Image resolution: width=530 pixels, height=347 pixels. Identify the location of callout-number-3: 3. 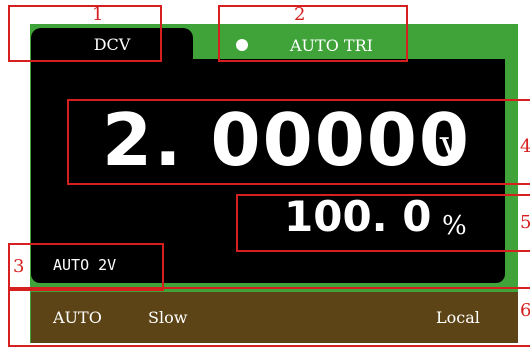
(19, 266).